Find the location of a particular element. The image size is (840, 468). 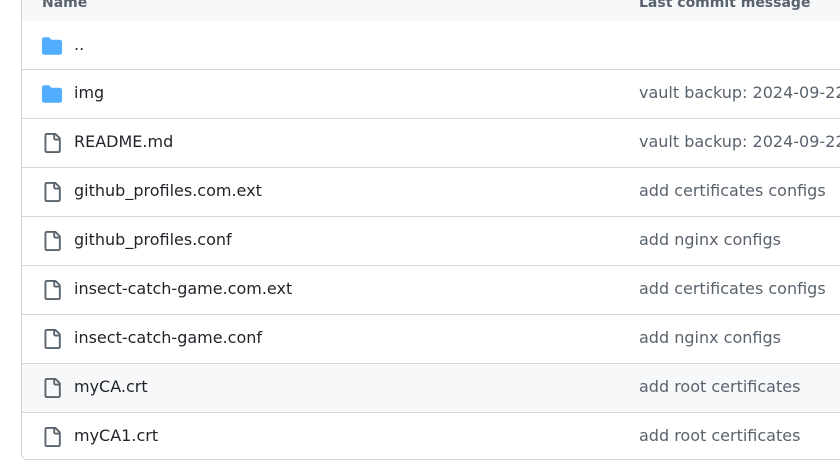

row-name-link: insect-catch-game.conf is located at coordinates (168, 337).